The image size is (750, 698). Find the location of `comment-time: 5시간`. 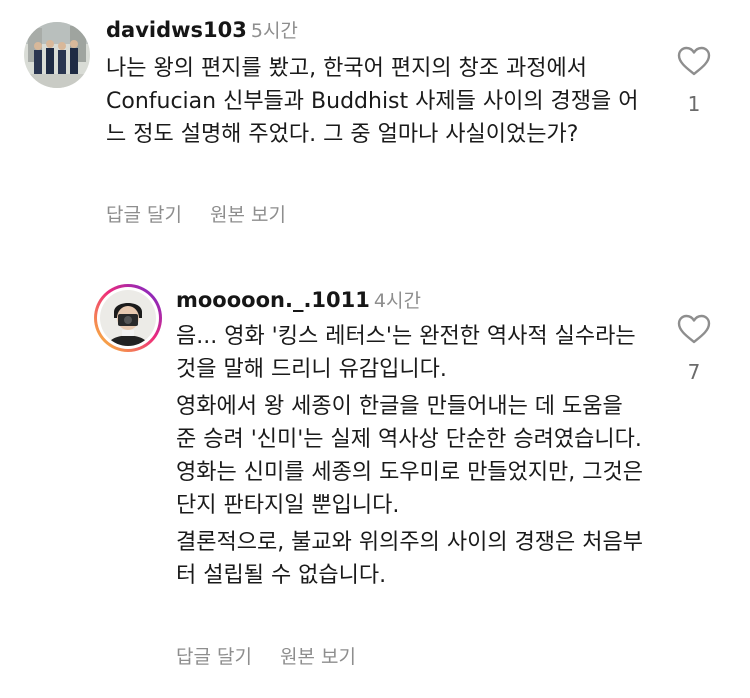

comment-time: 5시간 is located at coordinates (274, 31).